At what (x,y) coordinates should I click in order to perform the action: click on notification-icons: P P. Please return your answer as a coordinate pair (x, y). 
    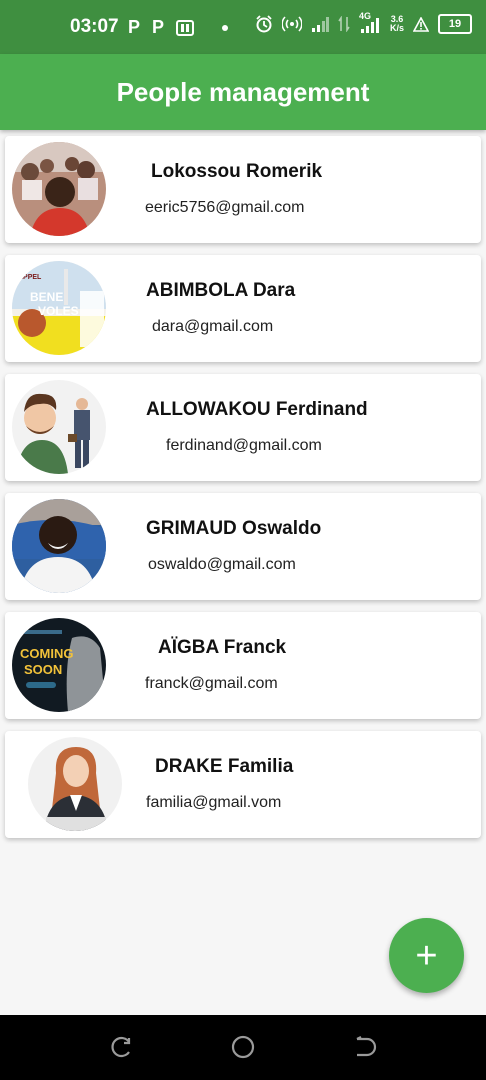
    Looking at the image, I should click on (178, 27).